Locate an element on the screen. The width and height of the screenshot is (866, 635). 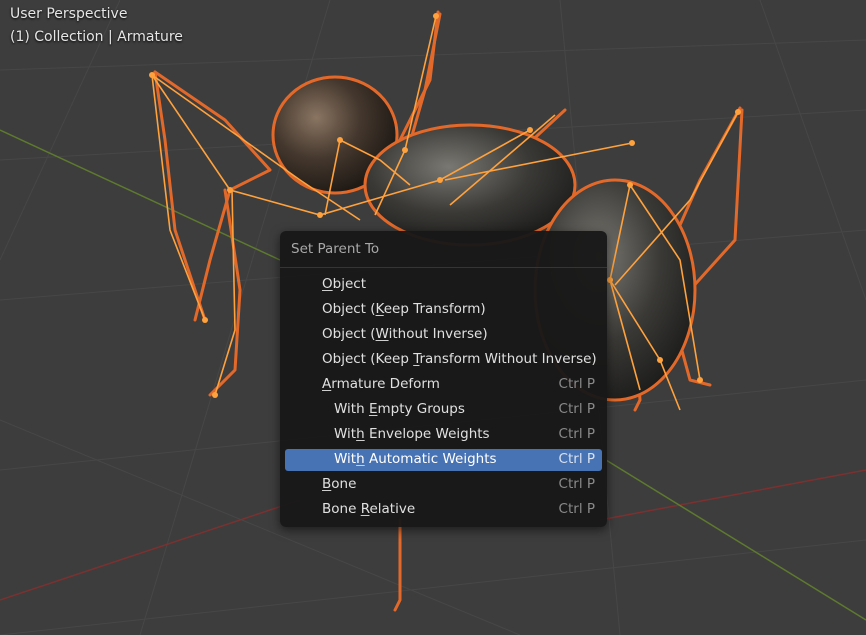
menu-item-label: Bone is located at coordinates (339, 484).